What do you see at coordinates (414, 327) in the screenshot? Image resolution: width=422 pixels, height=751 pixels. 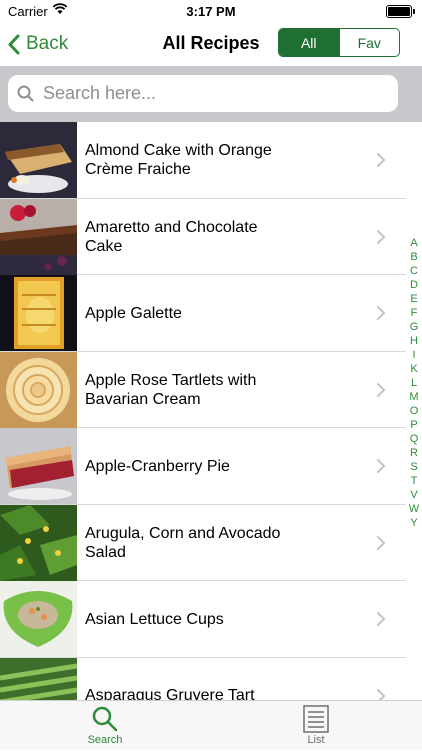 I see `index-letter: G` at bounding box center [414, 327].